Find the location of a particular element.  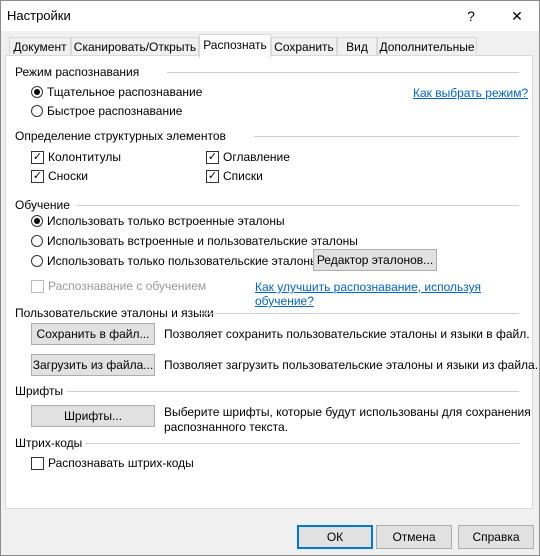

toc-label: Оглавление is located at coordinates (256, 157).